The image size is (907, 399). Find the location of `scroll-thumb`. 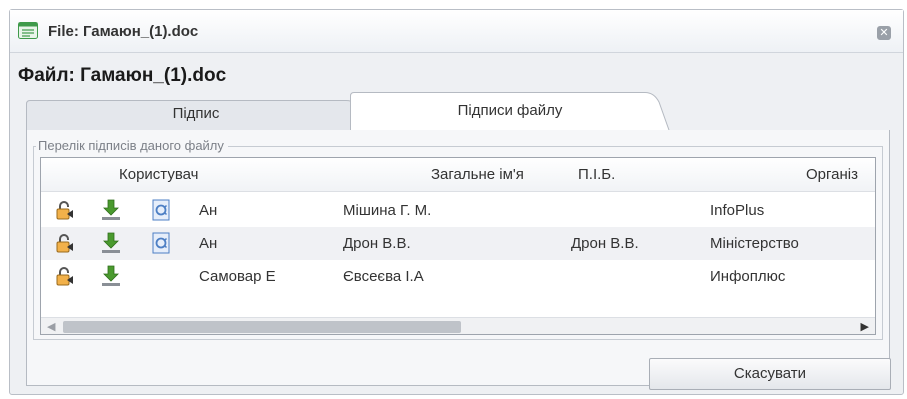

scroll-thumb is located at coordinates (262, 327).